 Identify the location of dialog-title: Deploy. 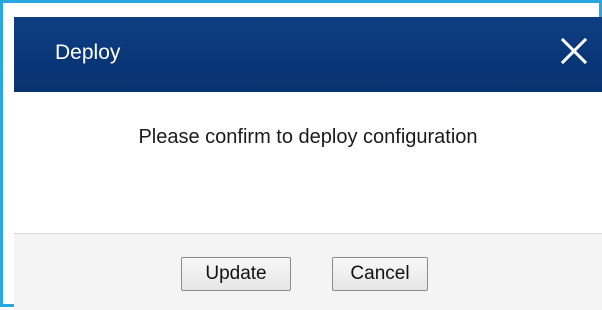
(88, 52).